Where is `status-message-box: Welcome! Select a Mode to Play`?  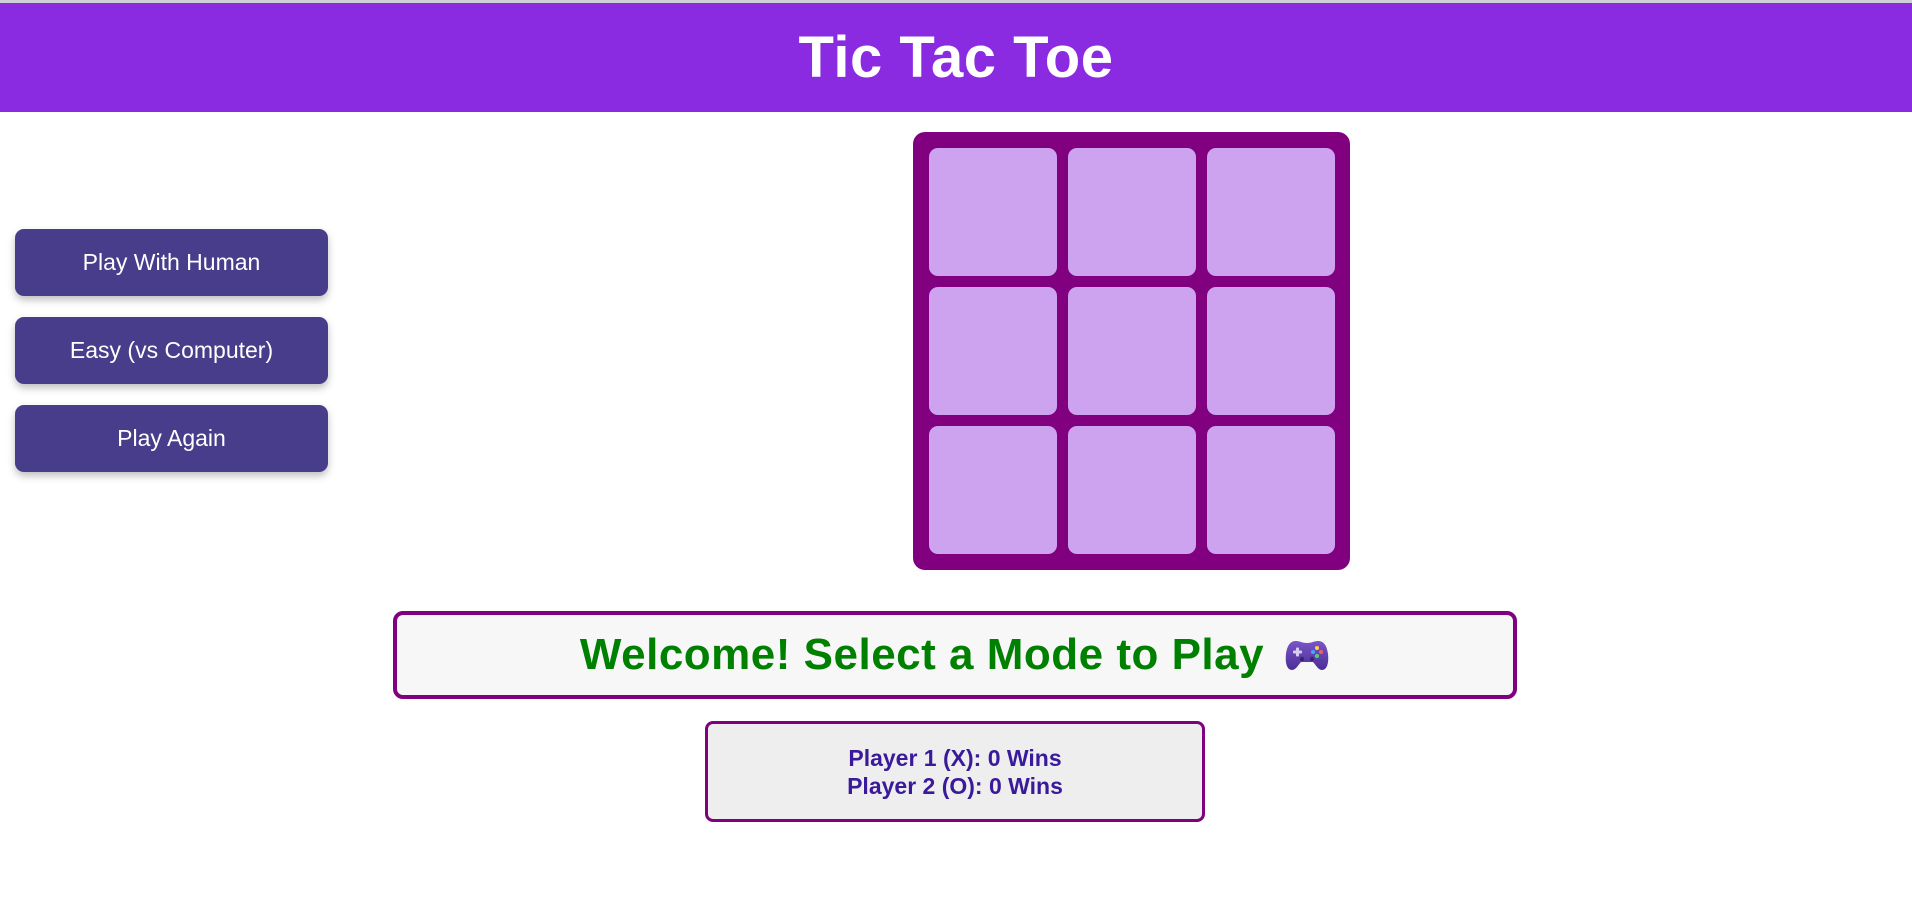
status-message-box: Welcome! Select a Mode to Play is located at coordinates (955, 655).